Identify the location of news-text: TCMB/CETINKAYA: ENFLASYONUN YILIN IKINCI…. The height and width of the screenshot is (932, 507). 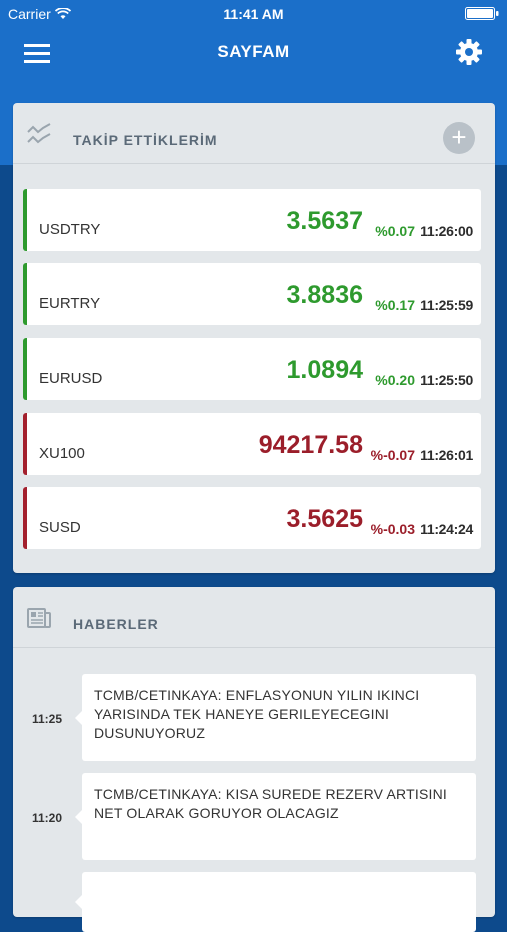
(275, 717).